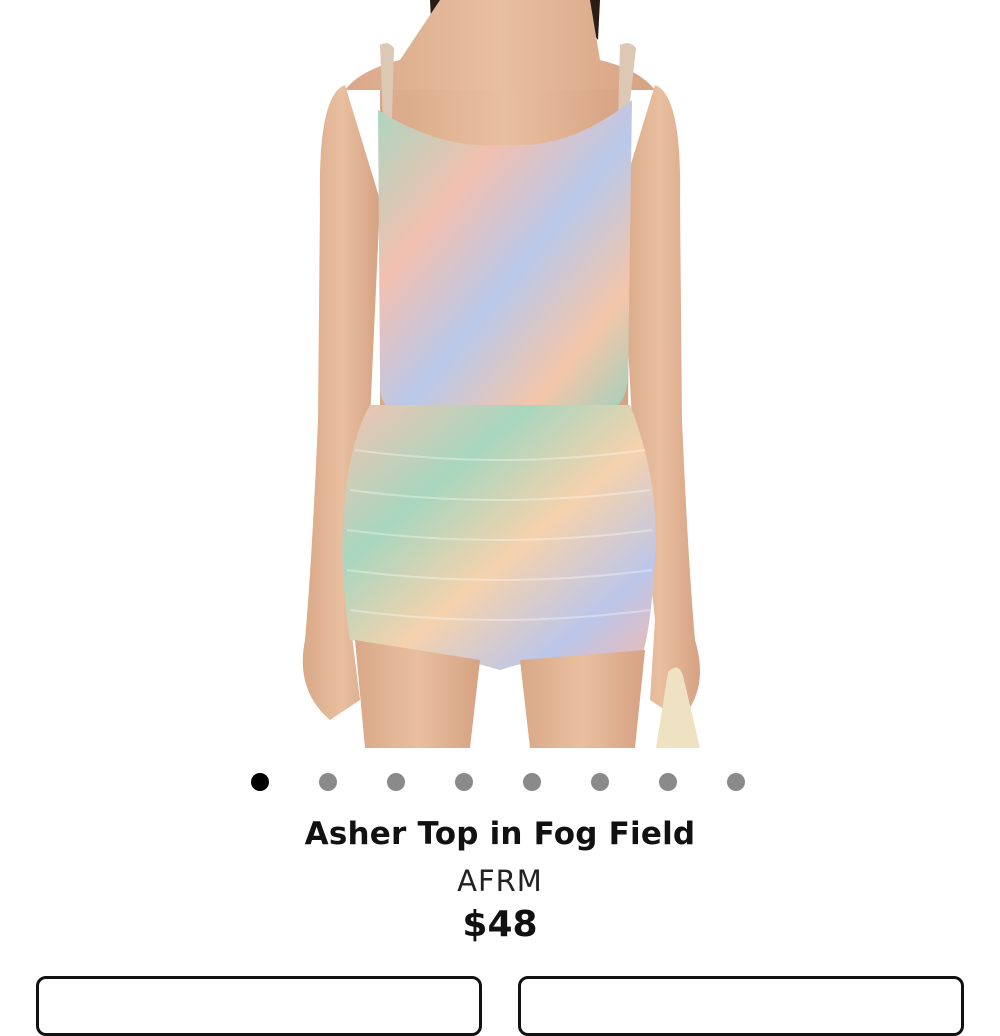  What do you see at coordinates (500, 881) in the screenshot?
I see `product-brand: AFRM` at bounding box center [500, 881].